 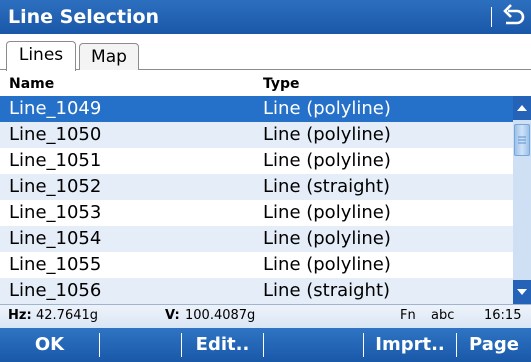 What do you see at coordinates (220, 315) in the screenshot?
I see `v-value: 100.4087g` at bounding box center [220, 315].